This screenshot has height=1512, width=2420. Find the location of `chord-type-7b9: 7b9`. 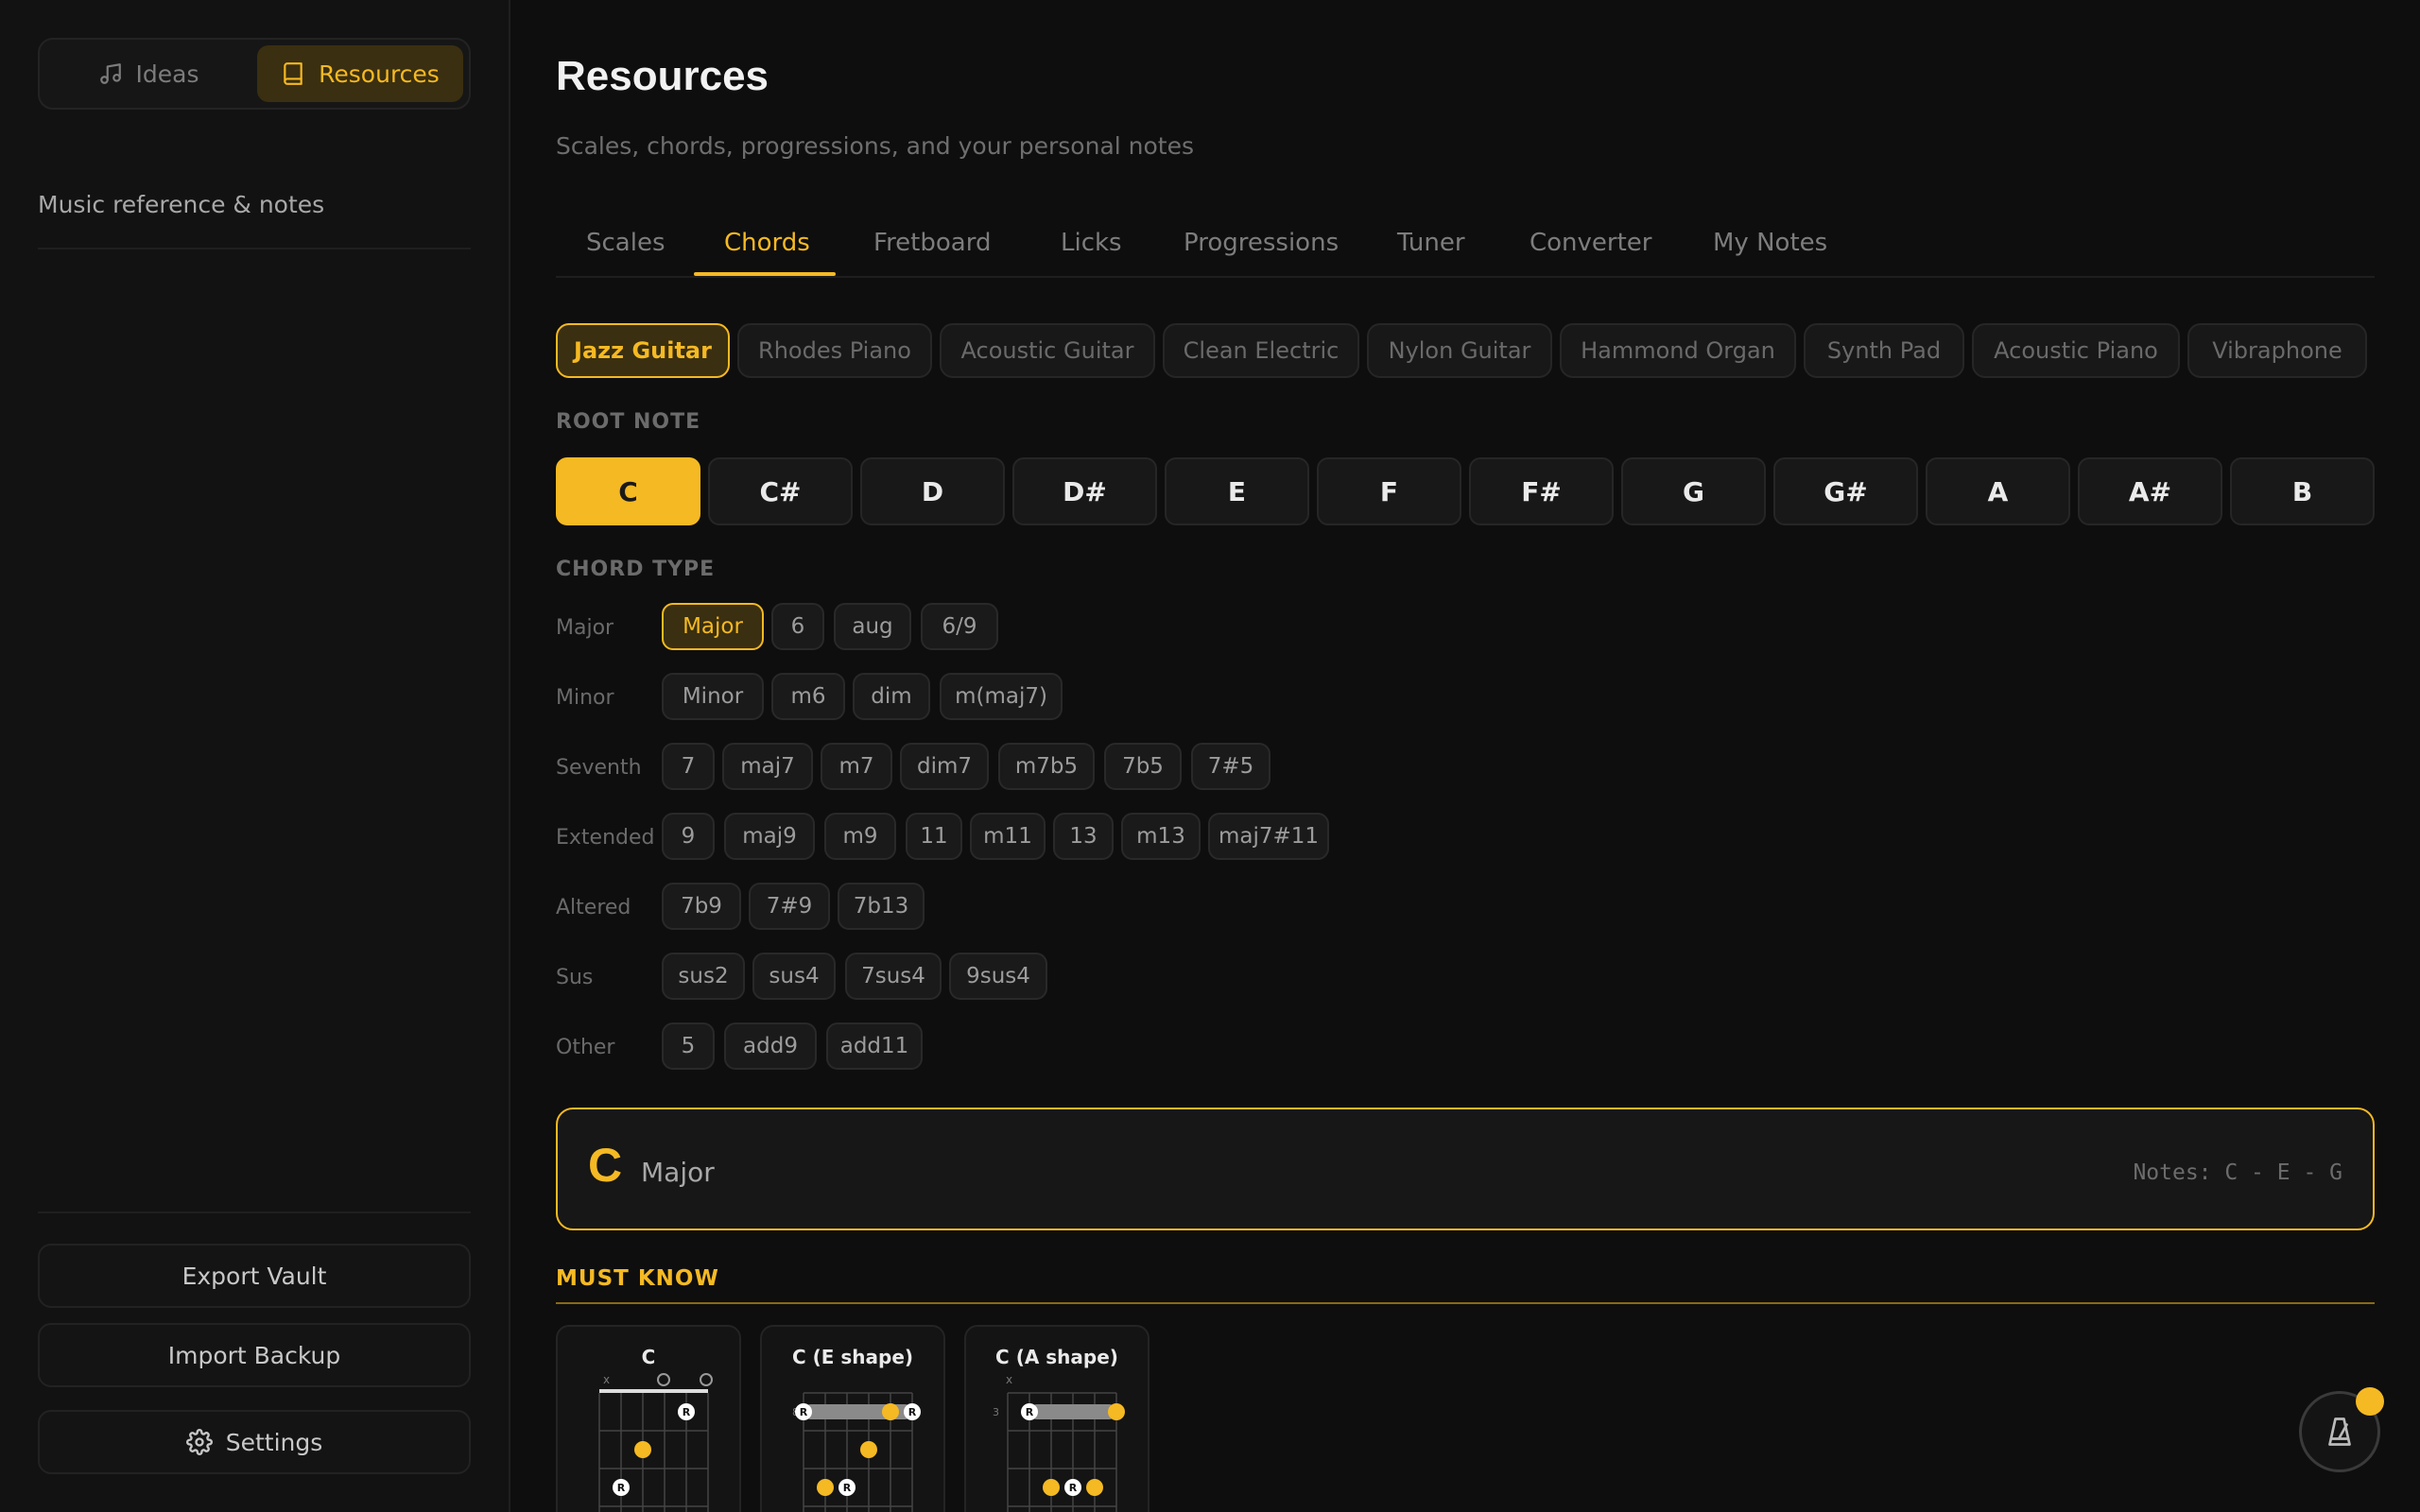

chord-type-7b9: 7b9 is located at coordinates (701, 906).